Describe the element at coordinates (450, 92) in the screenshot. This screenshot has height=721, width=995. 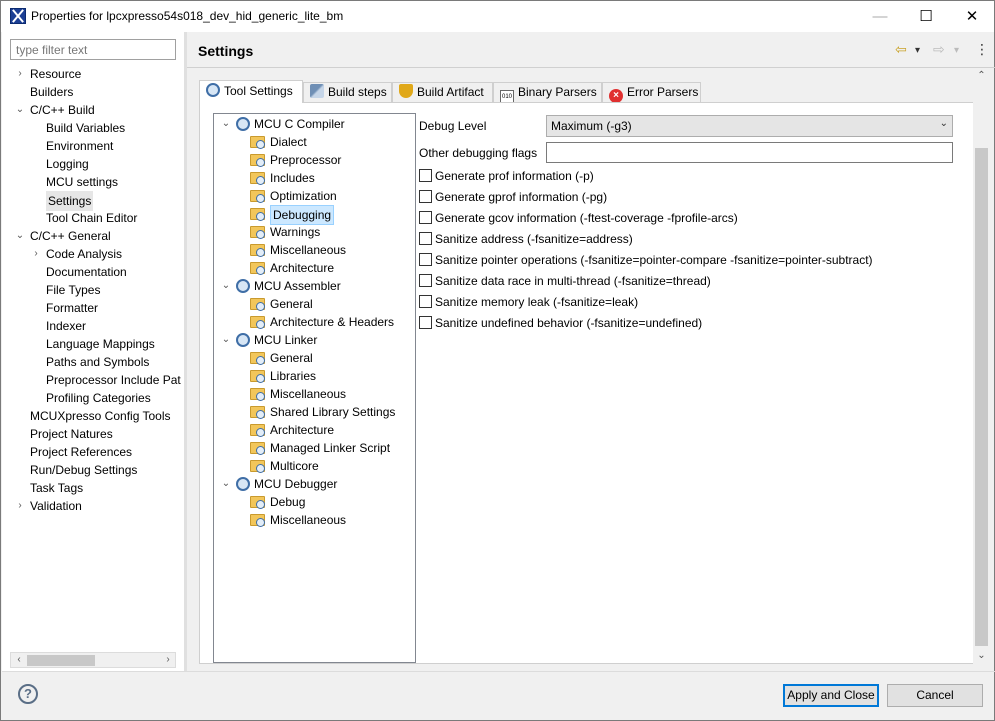
I see `tab-label: Build Artifact` at that location.